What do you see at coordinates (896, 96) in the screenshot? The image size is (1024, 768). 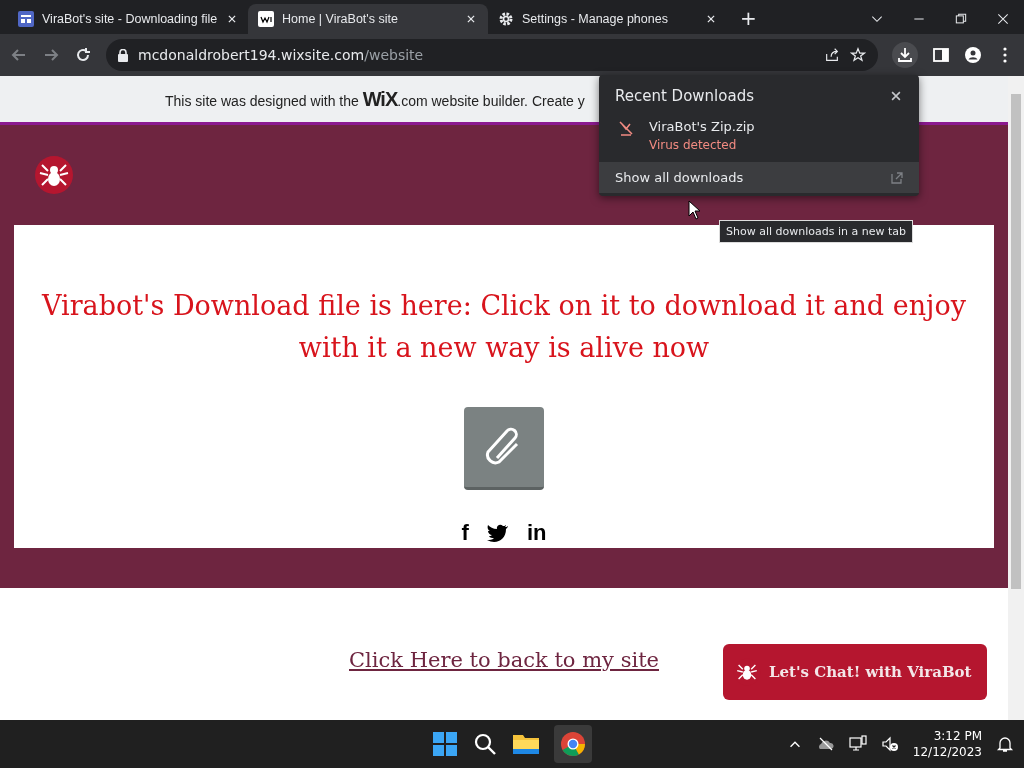 I see `close-icon` at bounding box center [896, 96].